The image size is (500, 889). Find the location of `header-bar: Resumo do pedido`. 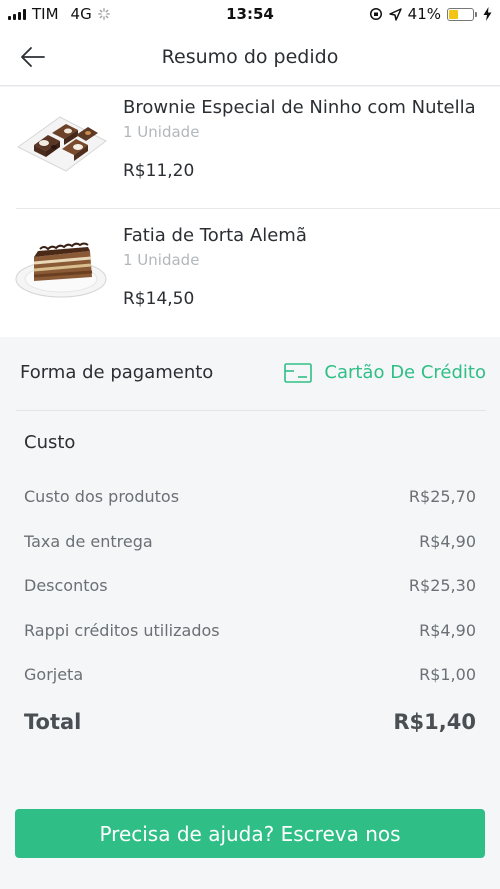

header-bar: Resumo do pedido is located at coordinates (250, 57).